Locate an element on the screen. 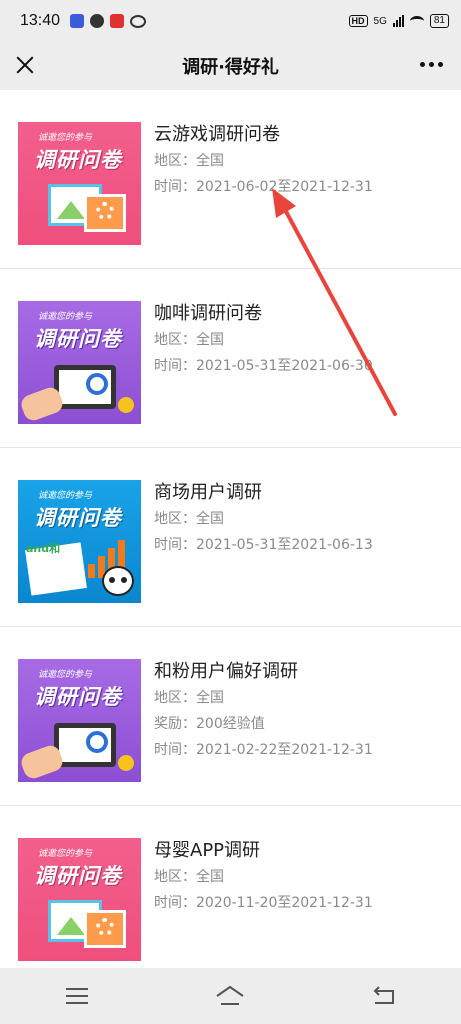 Image resolution: width=461 pixels, height=1024 pixels. signal-icon is located at coordinates (398, 21).